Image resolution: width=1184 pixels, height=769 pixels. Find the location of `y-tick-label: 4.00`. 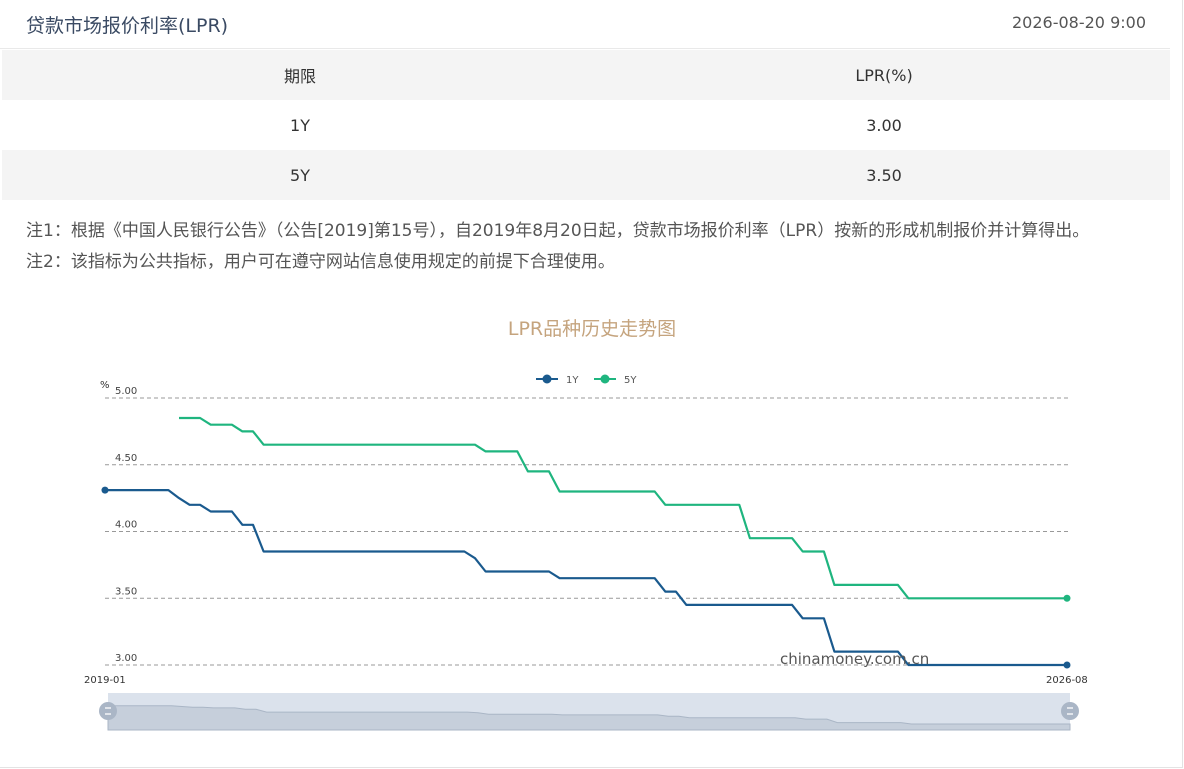

y-tick-label: 4.00 is located at coordinates (126, 525).